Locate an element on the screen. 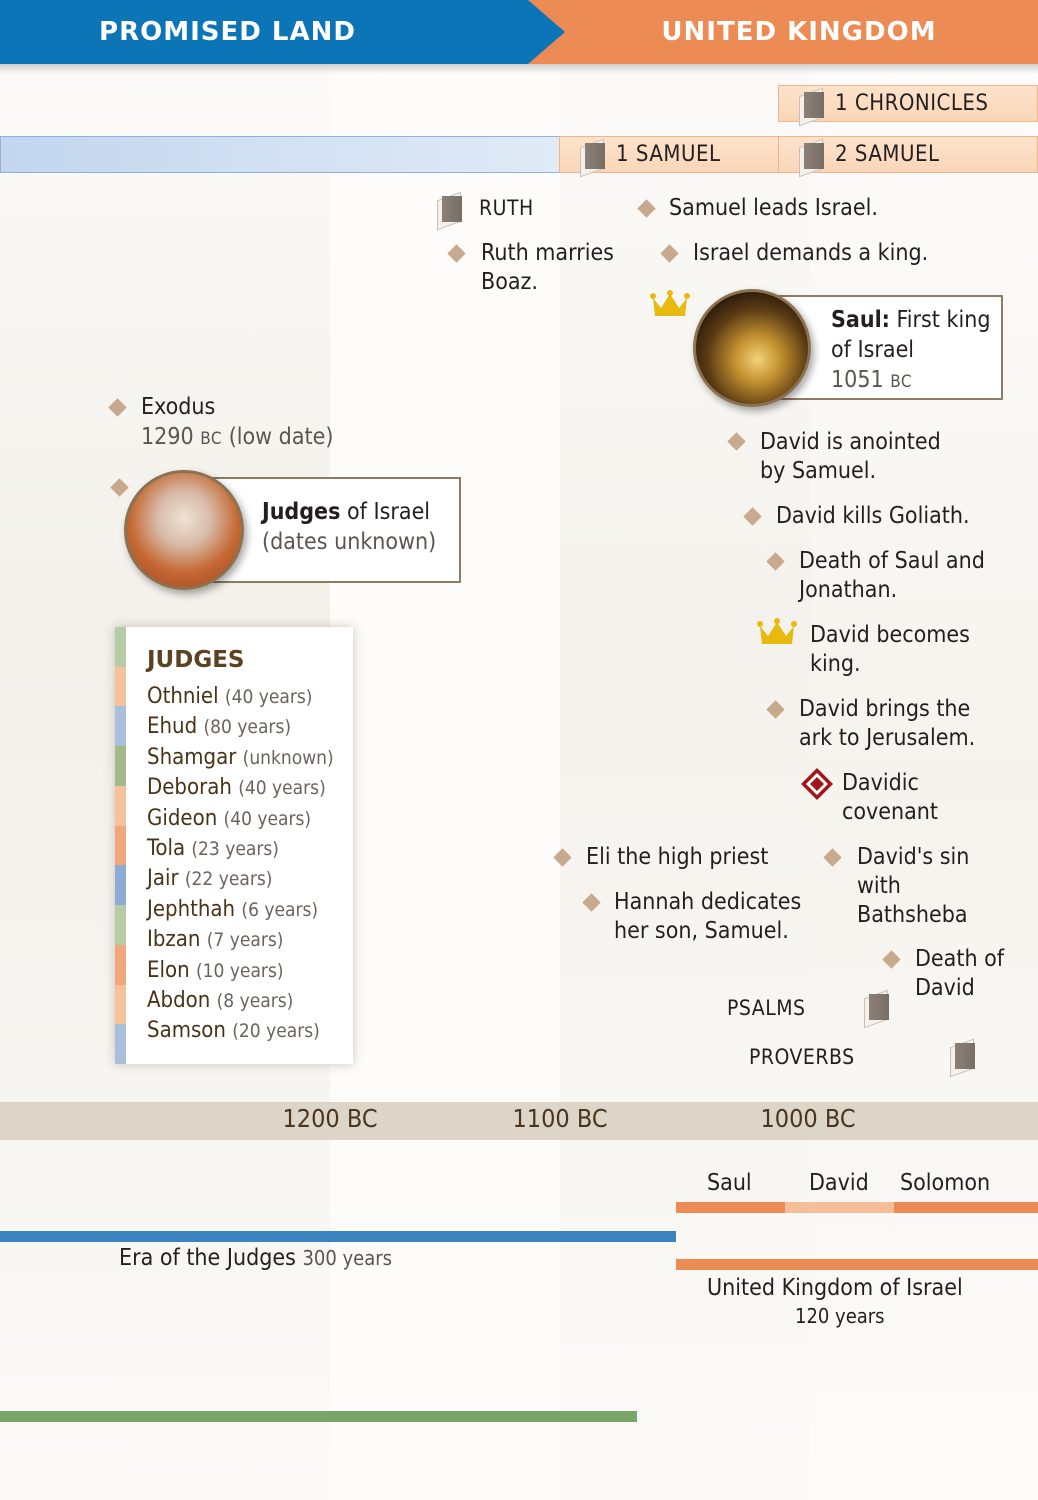  event-eli: Eli the high priest is located at coordinates (677, 857).